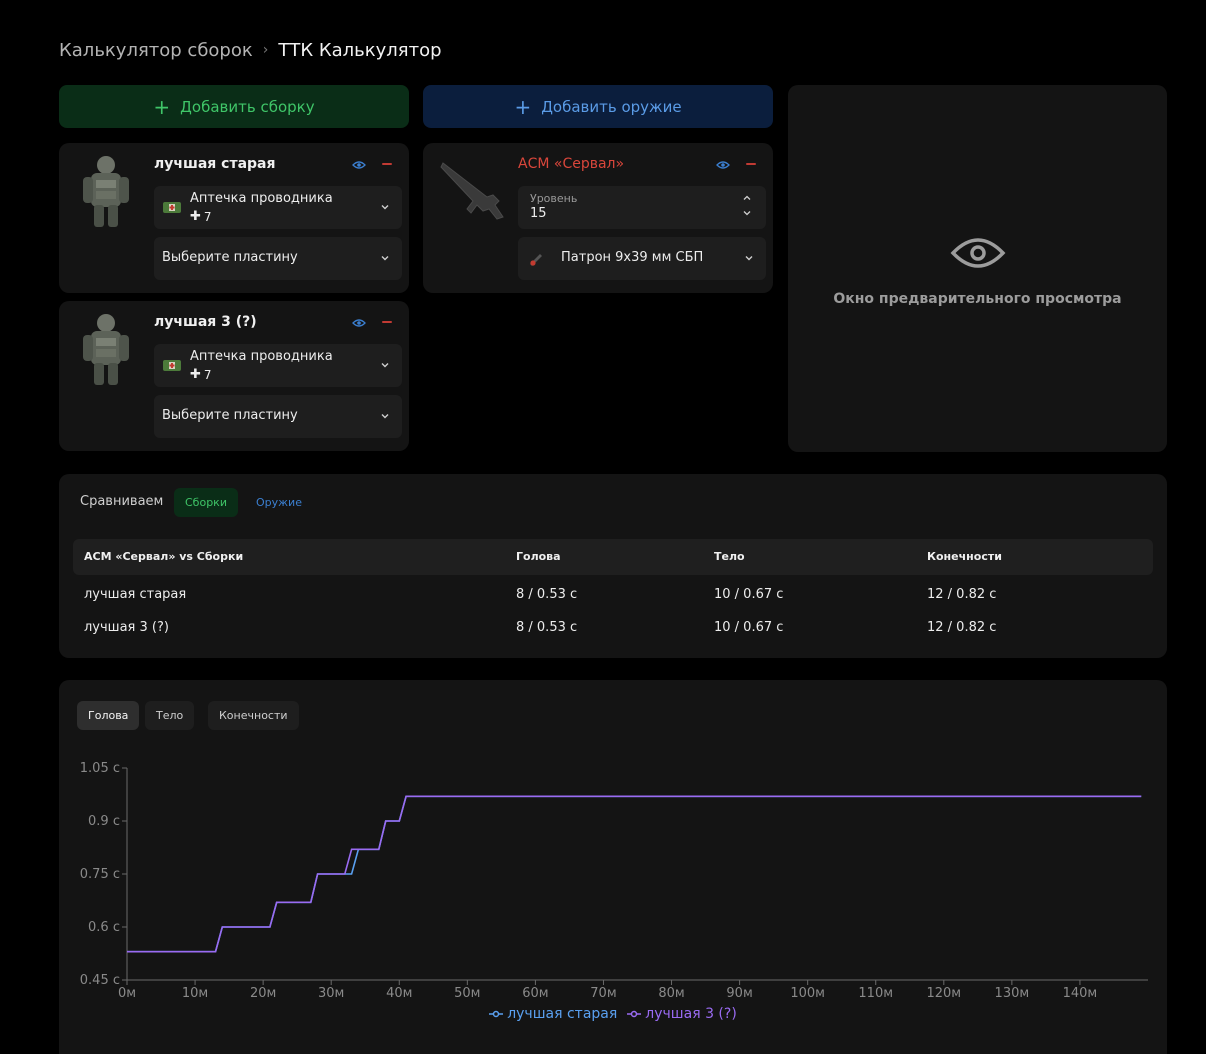 This screenshot has width=1206, height=1054. Describe the element at coordinates (195, 374) in the screenshot. I see `cross-icon: ✚` at that location.